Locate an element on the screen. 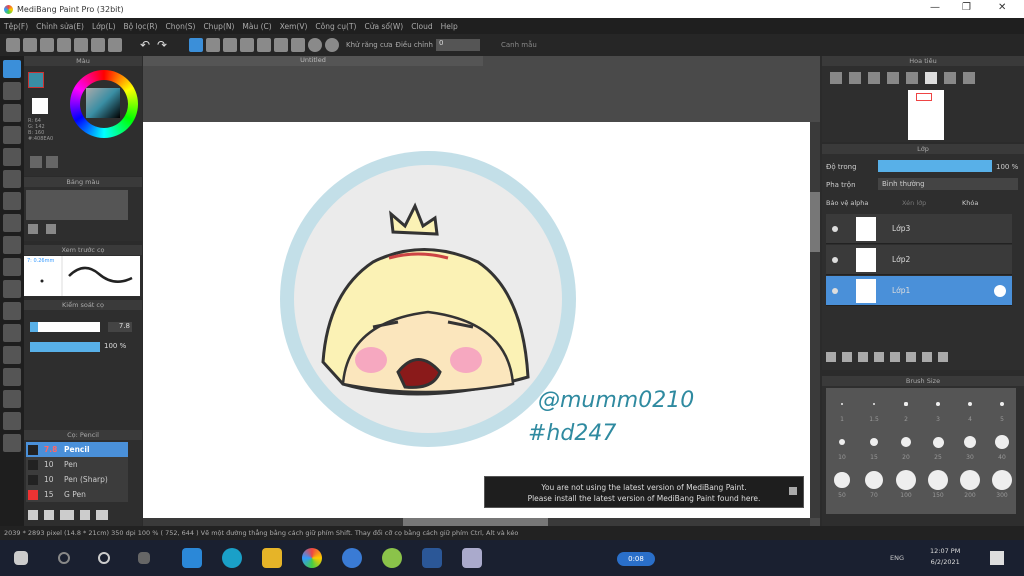 Image resolution: width=1024 pixels, height=576 pixels. magic-wand-tool-icon is located at coordinates (12, 289).